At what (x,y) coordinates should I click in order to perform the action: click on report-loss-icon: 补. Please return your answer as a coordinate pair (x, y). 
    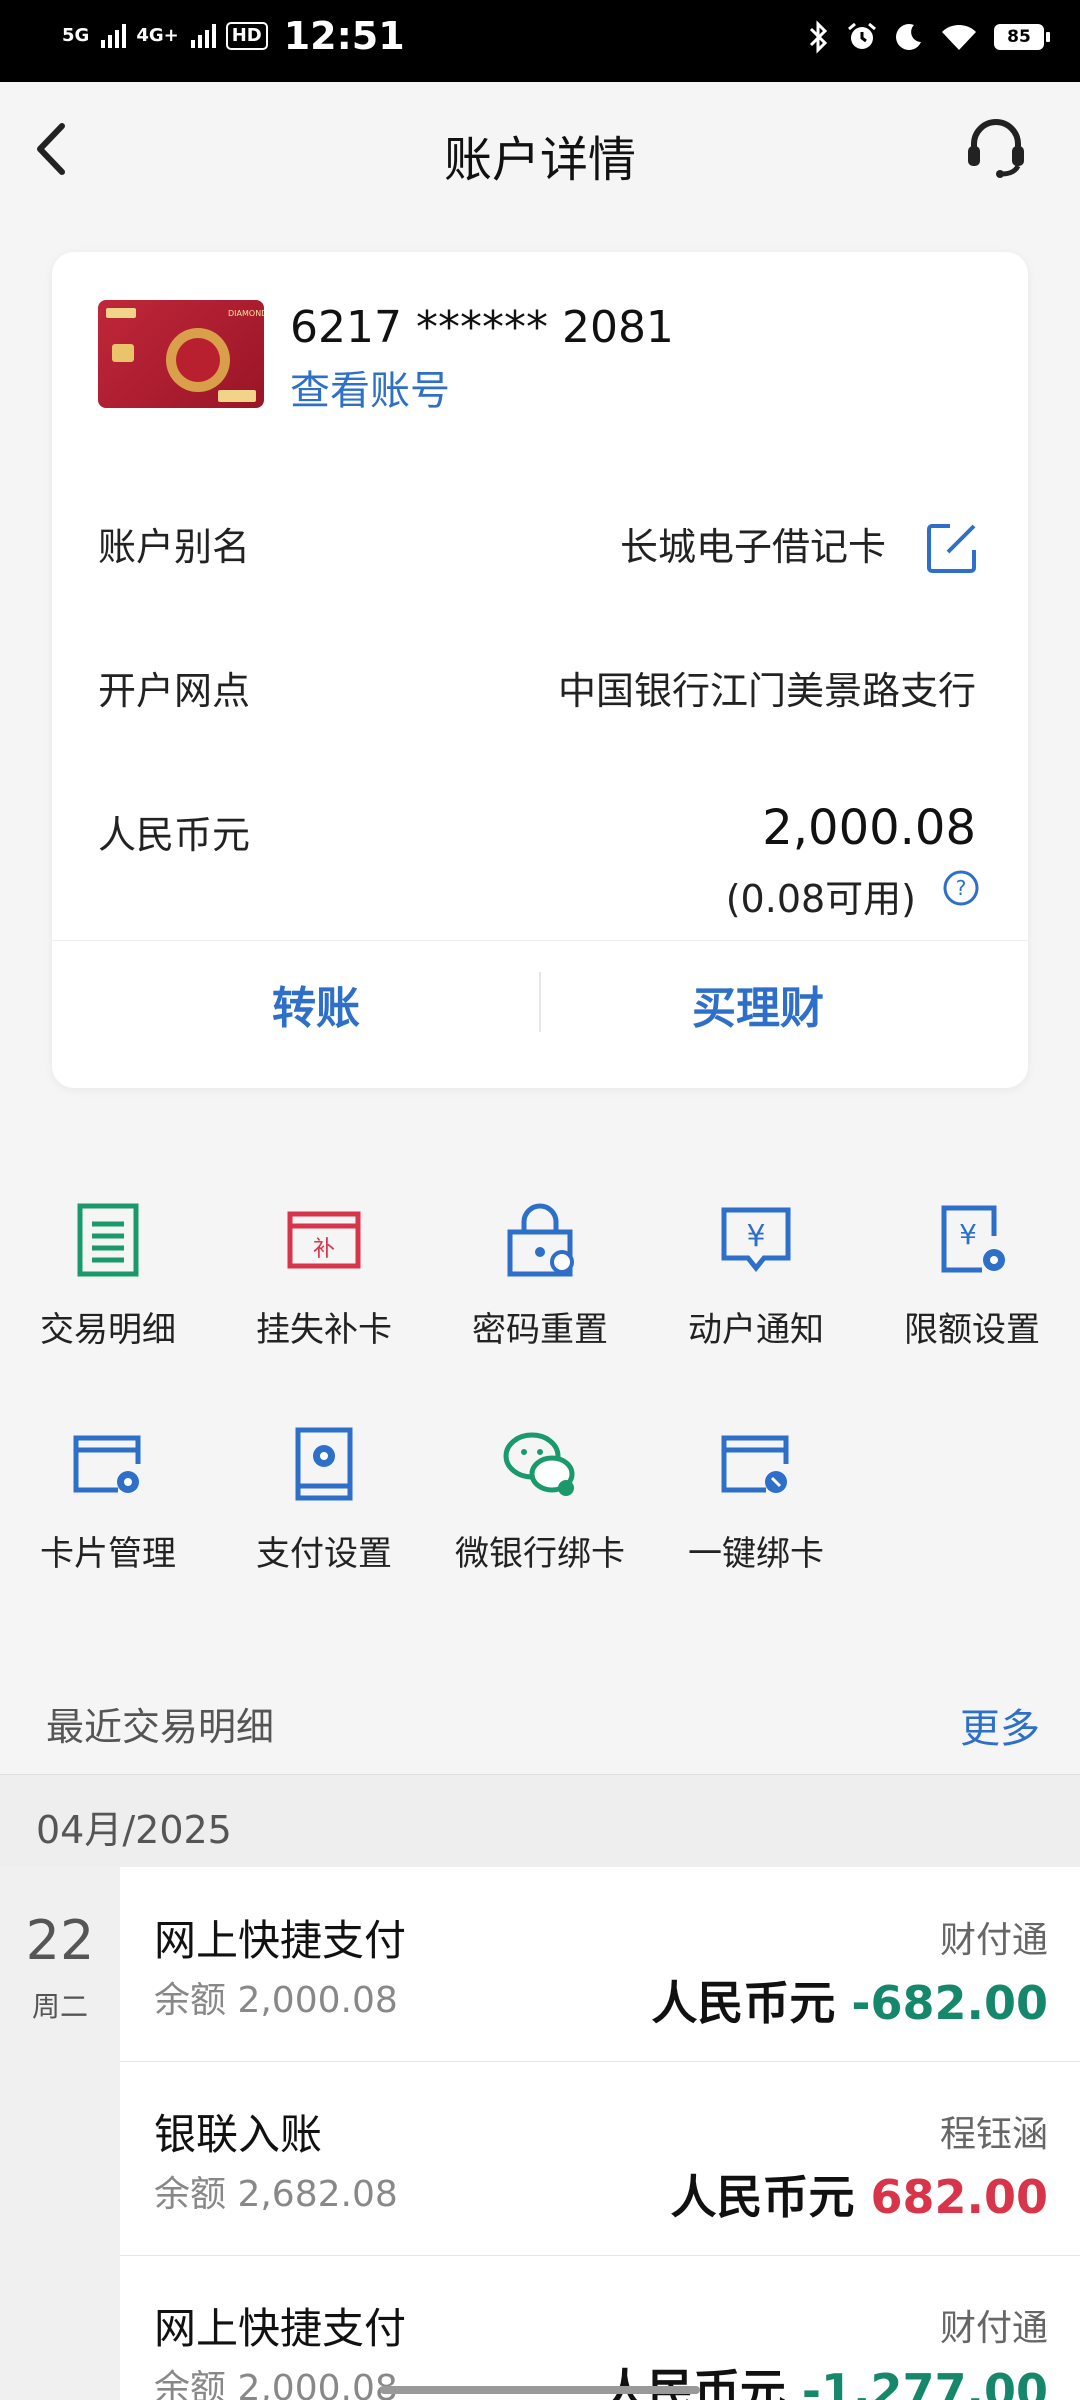
    Looking at the image, I should click on (324, 1240).